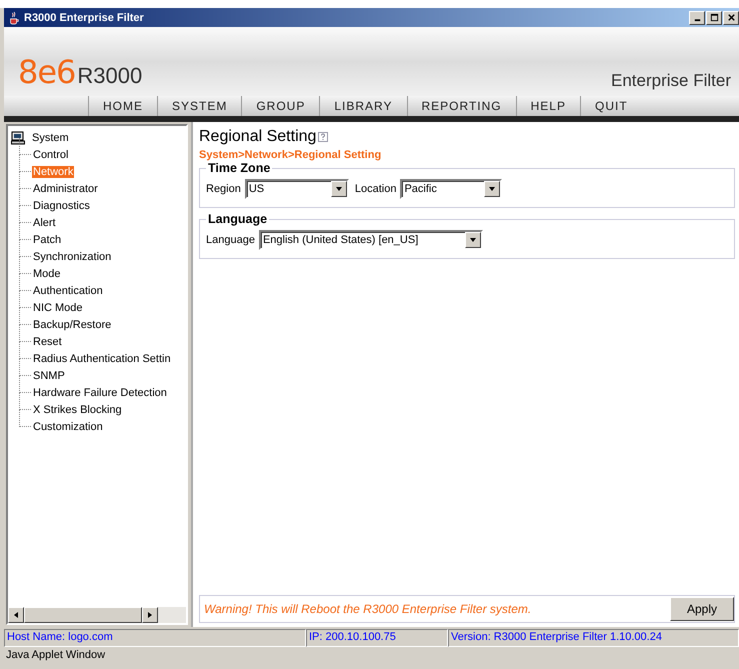  I want to click on window-title: R3000 Enterprise Filter, so click(84, 18).